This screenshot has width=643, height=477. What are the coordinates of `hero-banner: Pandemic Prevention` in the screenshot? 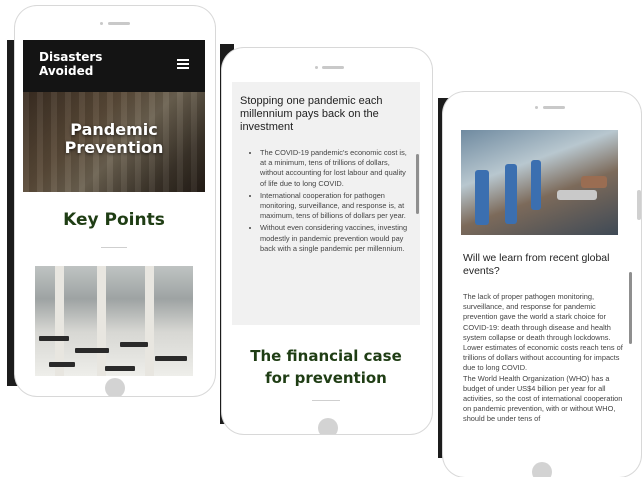 It's located at (114, 142).